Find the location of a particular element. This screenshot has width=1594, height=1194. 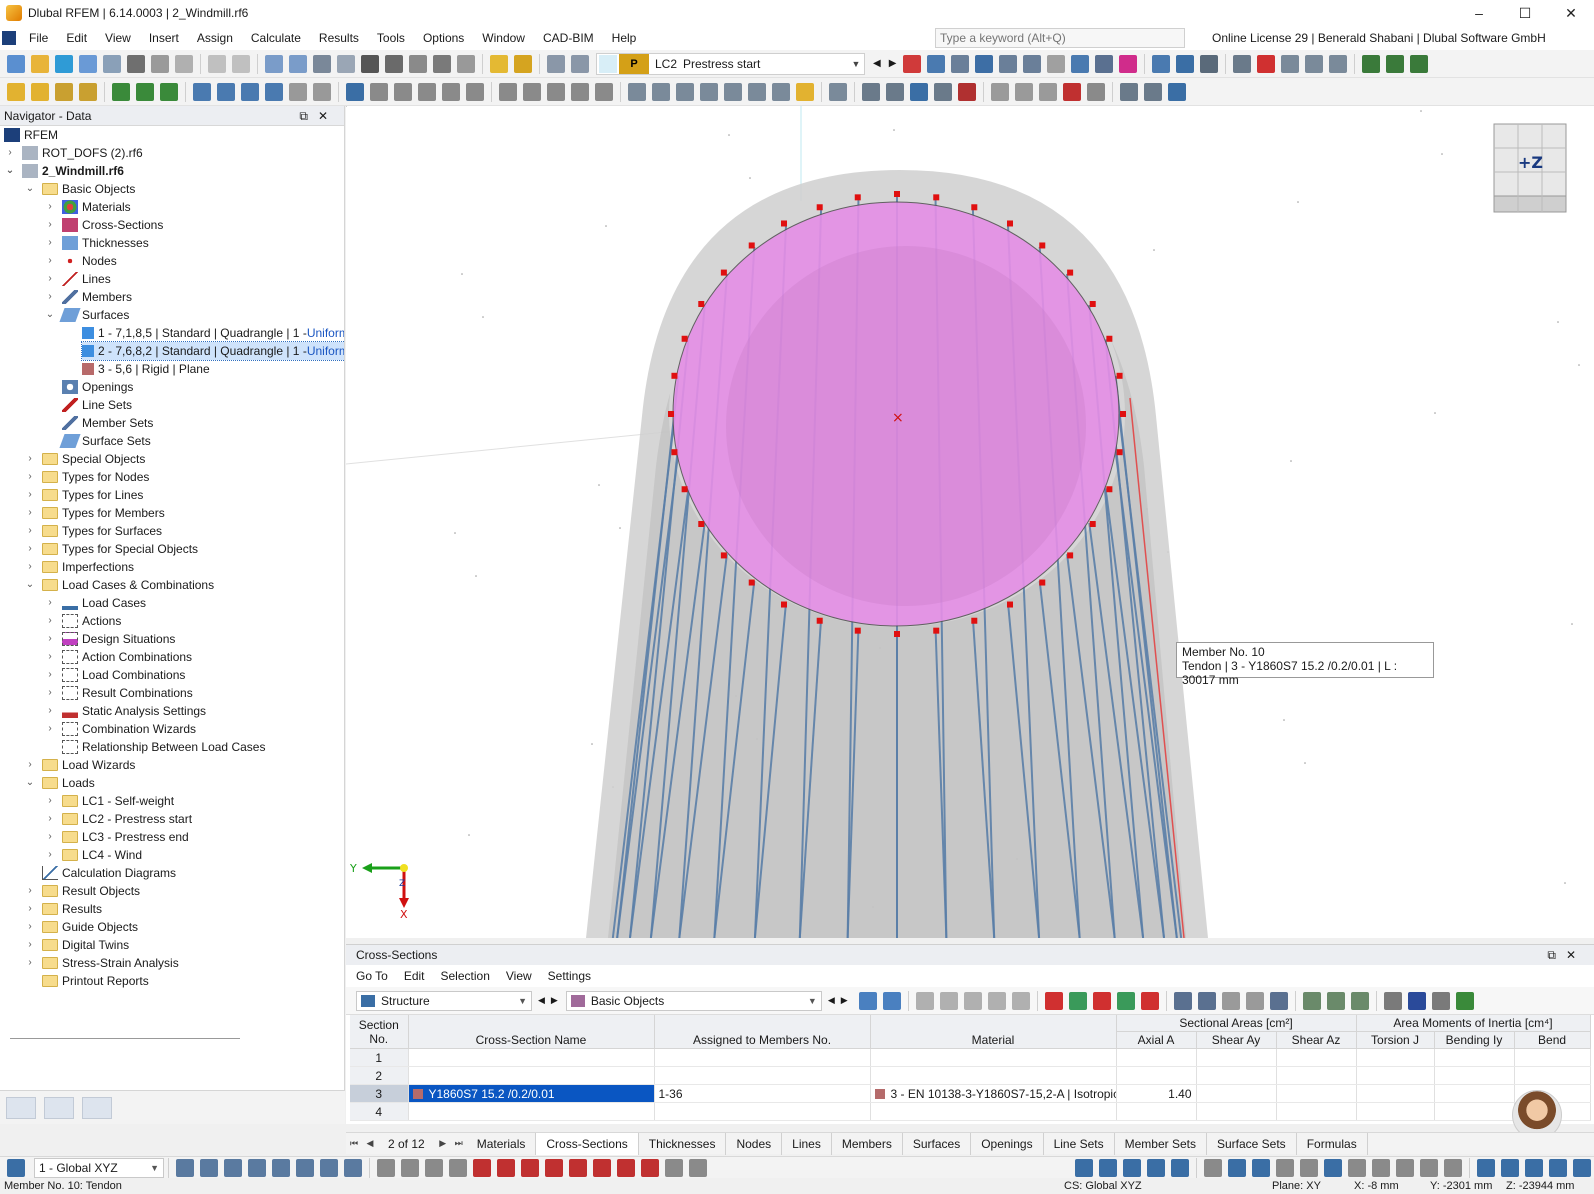

grid2-icon is located at coordinates (948, 1000).